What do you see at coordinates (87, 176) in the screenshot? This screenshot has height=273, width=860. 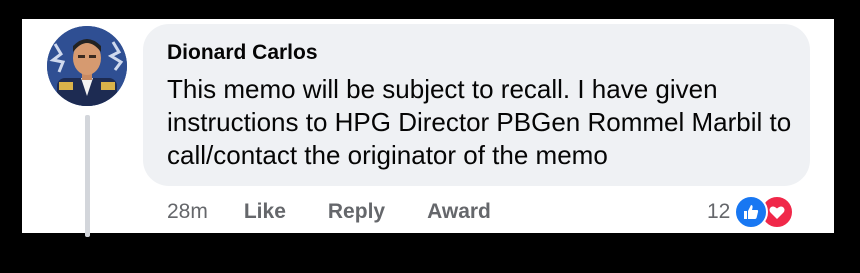 I see `thread-line` at bounding box center [87, 176].